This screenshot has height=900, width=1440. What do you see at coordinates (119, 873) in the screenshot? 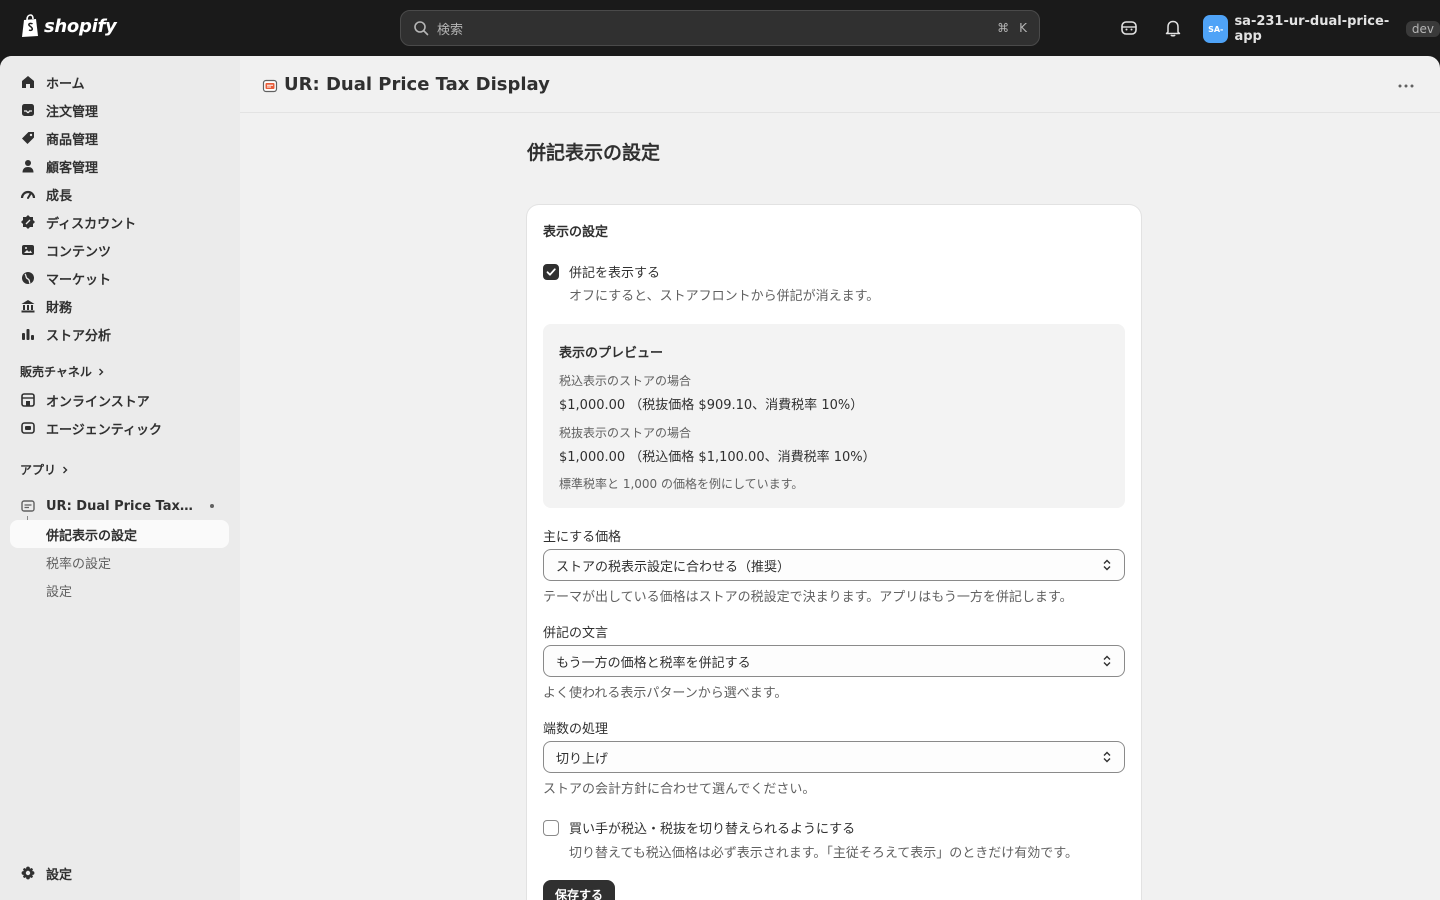
I see `sidebar-item-settings: 設定` at bounding box center [119, 873].